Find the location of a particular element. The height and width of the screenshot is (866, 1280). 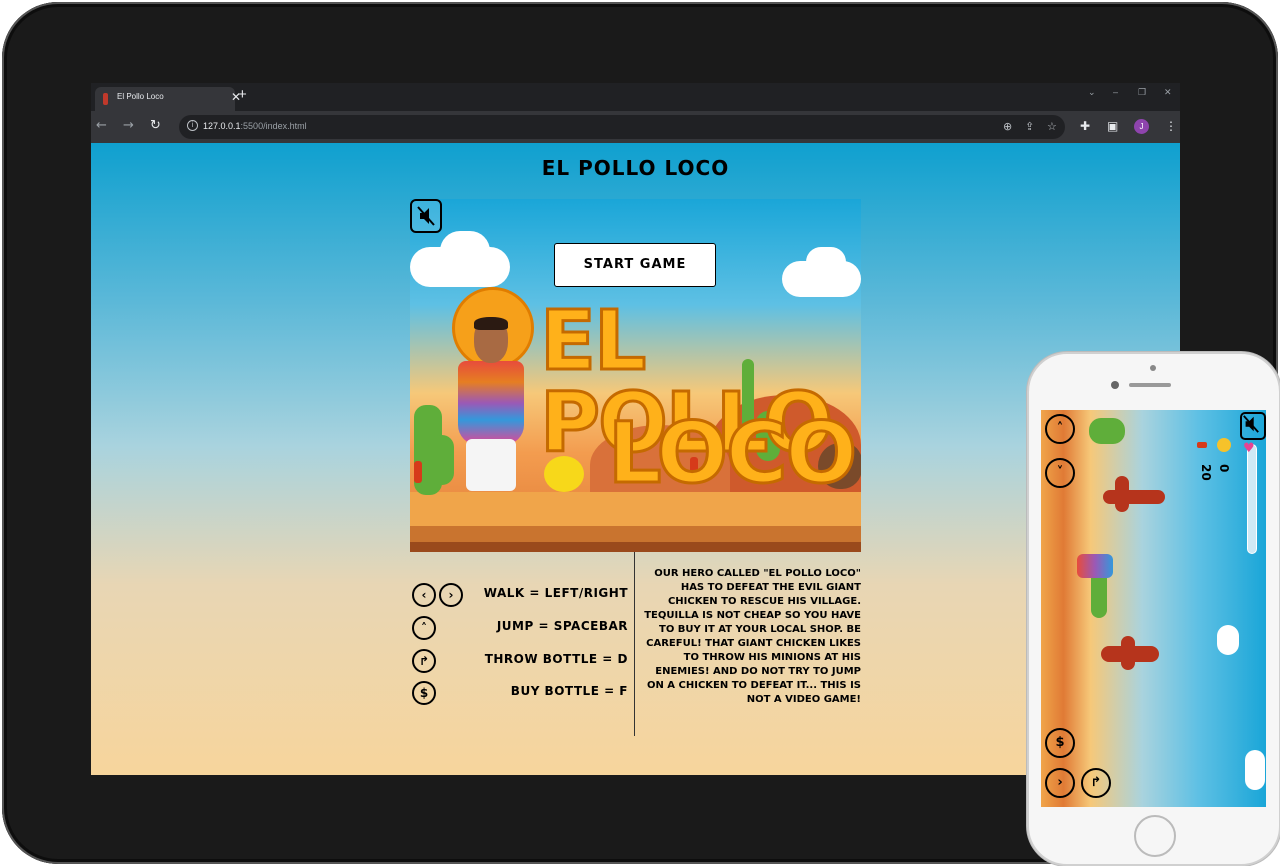

phone-down-button: ˅ is located at coordinates (1060, 473).